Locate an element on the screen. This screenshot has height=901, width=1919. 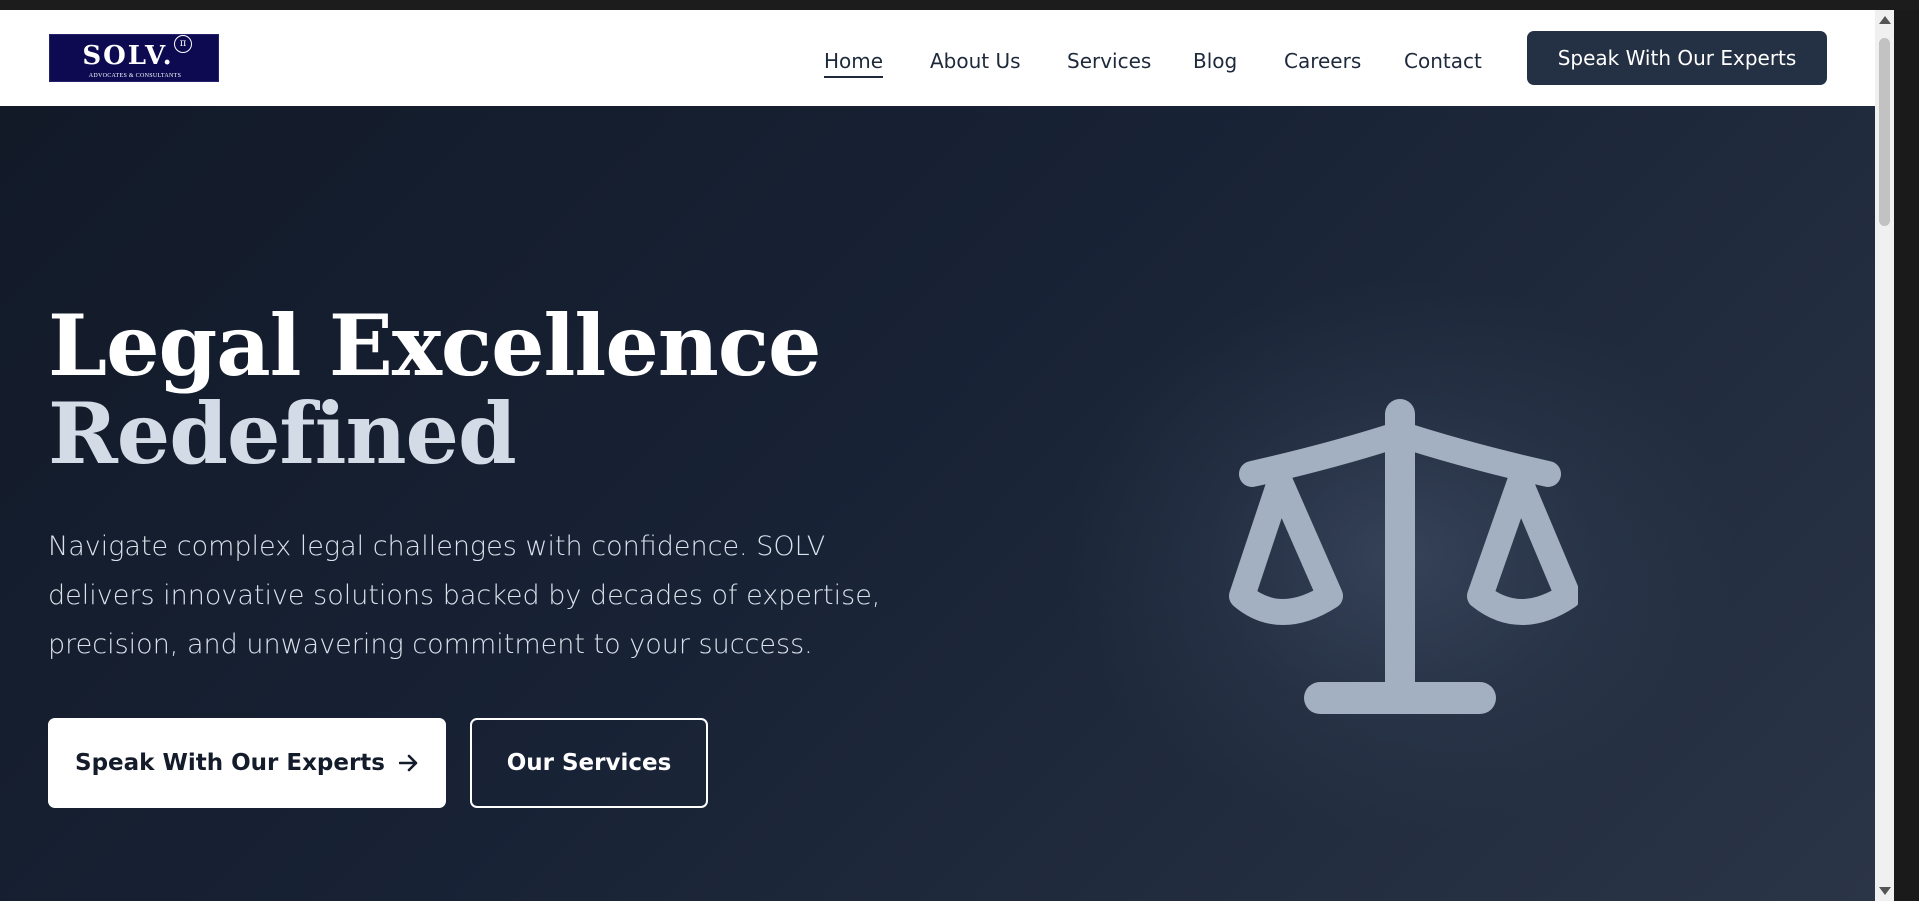
logo-emblem-icon: π is located at coordinates (183, 44).